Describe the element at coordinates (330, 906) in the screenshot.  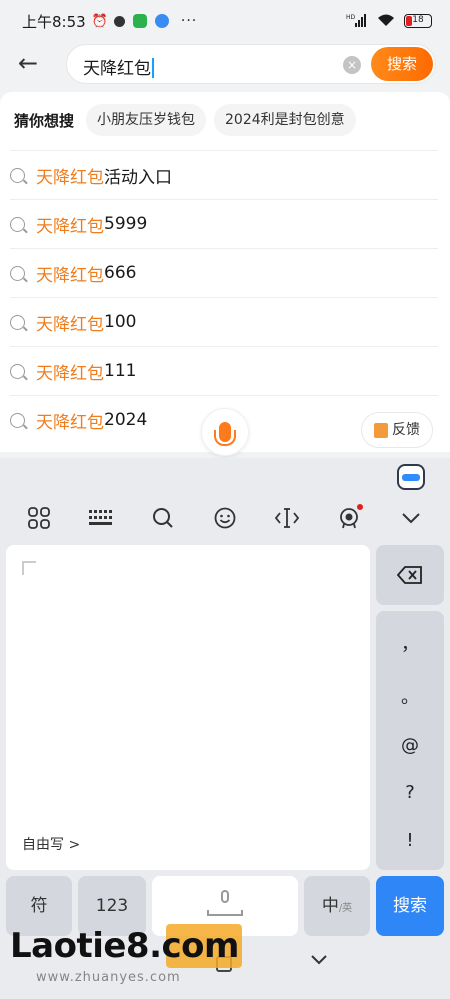
I see `language-main-label: 中` at that location.